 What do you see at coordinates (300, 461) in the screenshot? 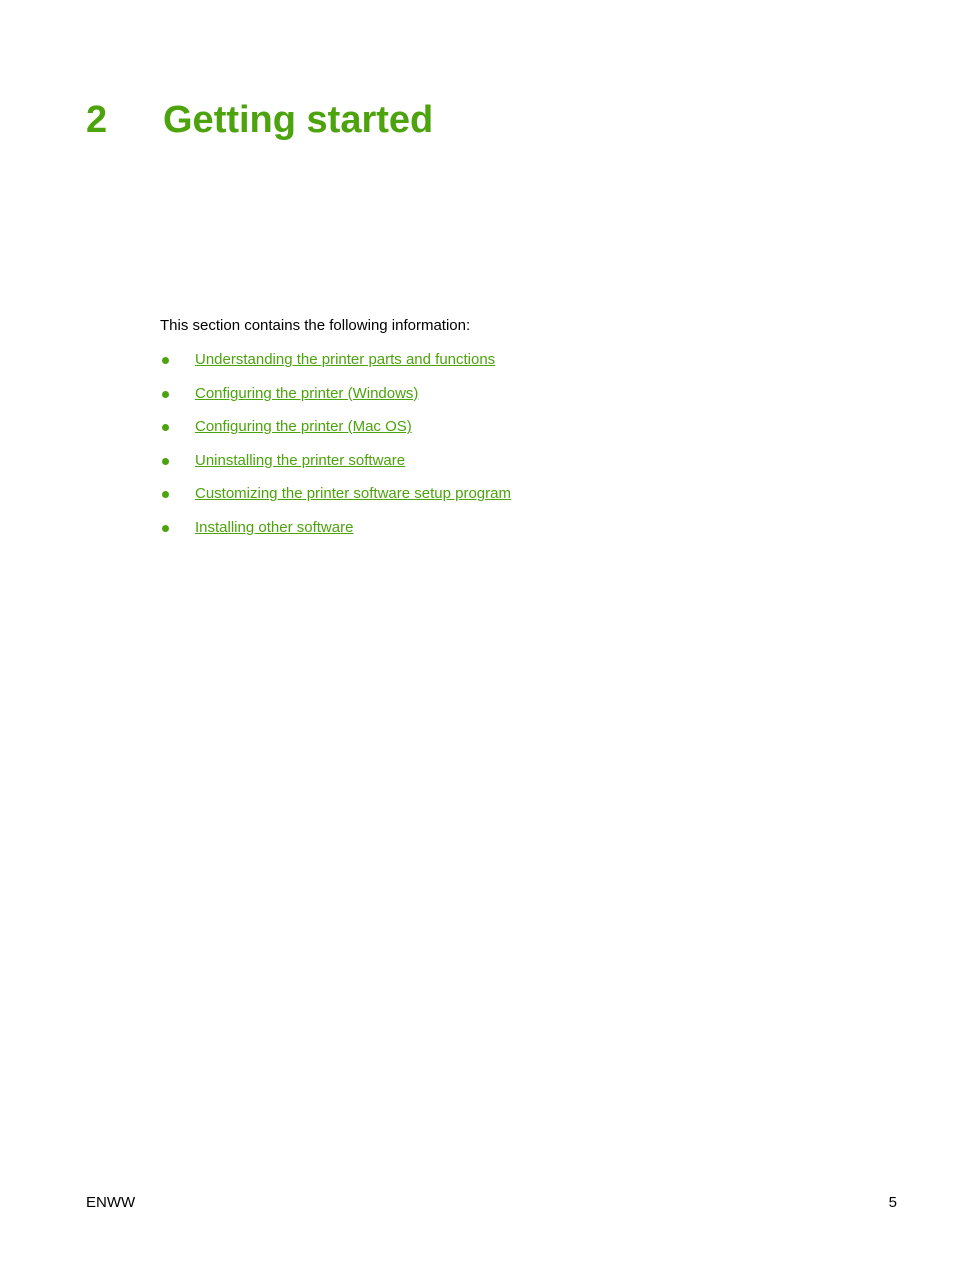
I see `link-uninstalling-software: Uninstalling the printer software` at bounding box center [300, 461].